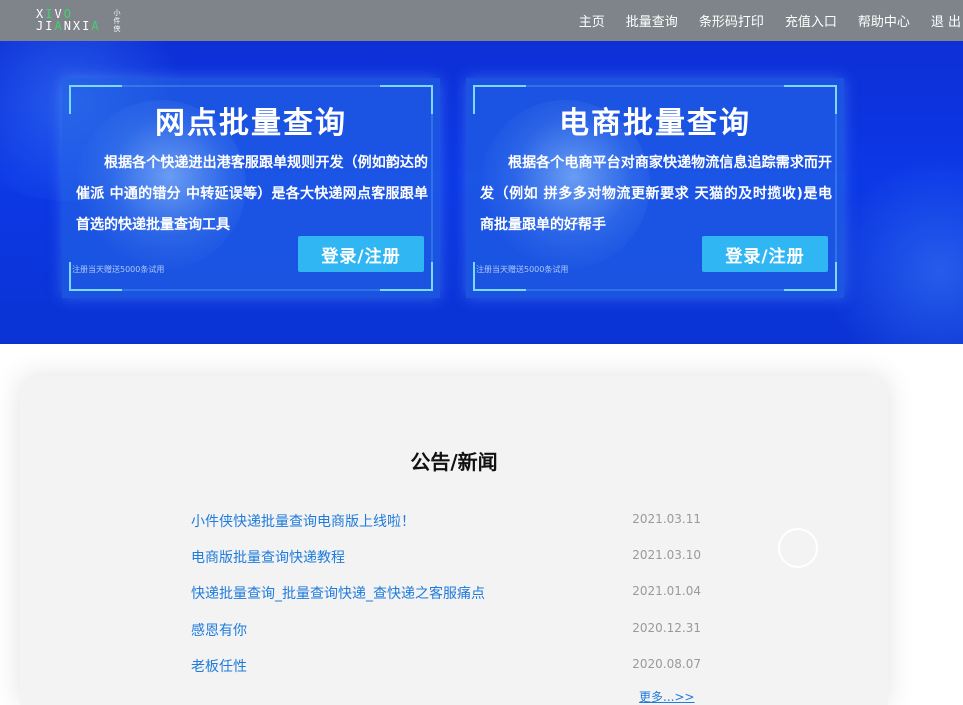  Describe the element at coordinates (303, 521) in the screenshot. I see `news-title: 小件侠快递批量查询电商版上线啦！` at that location.